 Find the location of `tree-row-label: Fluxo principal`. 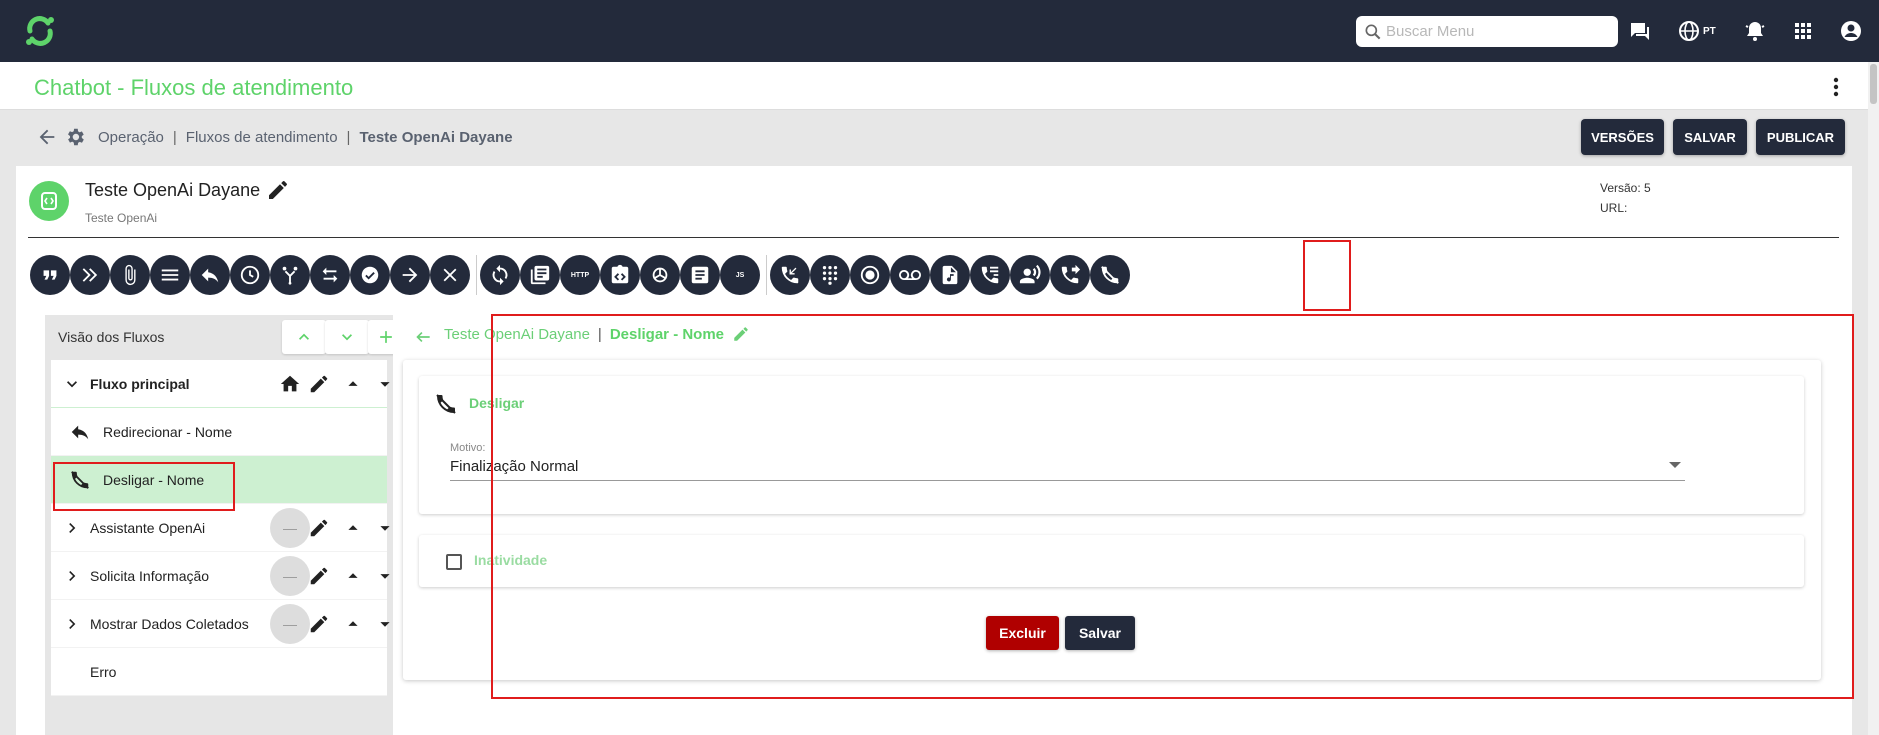

tree-row-label: Fluxo principal is located at coordinates (140, 383).